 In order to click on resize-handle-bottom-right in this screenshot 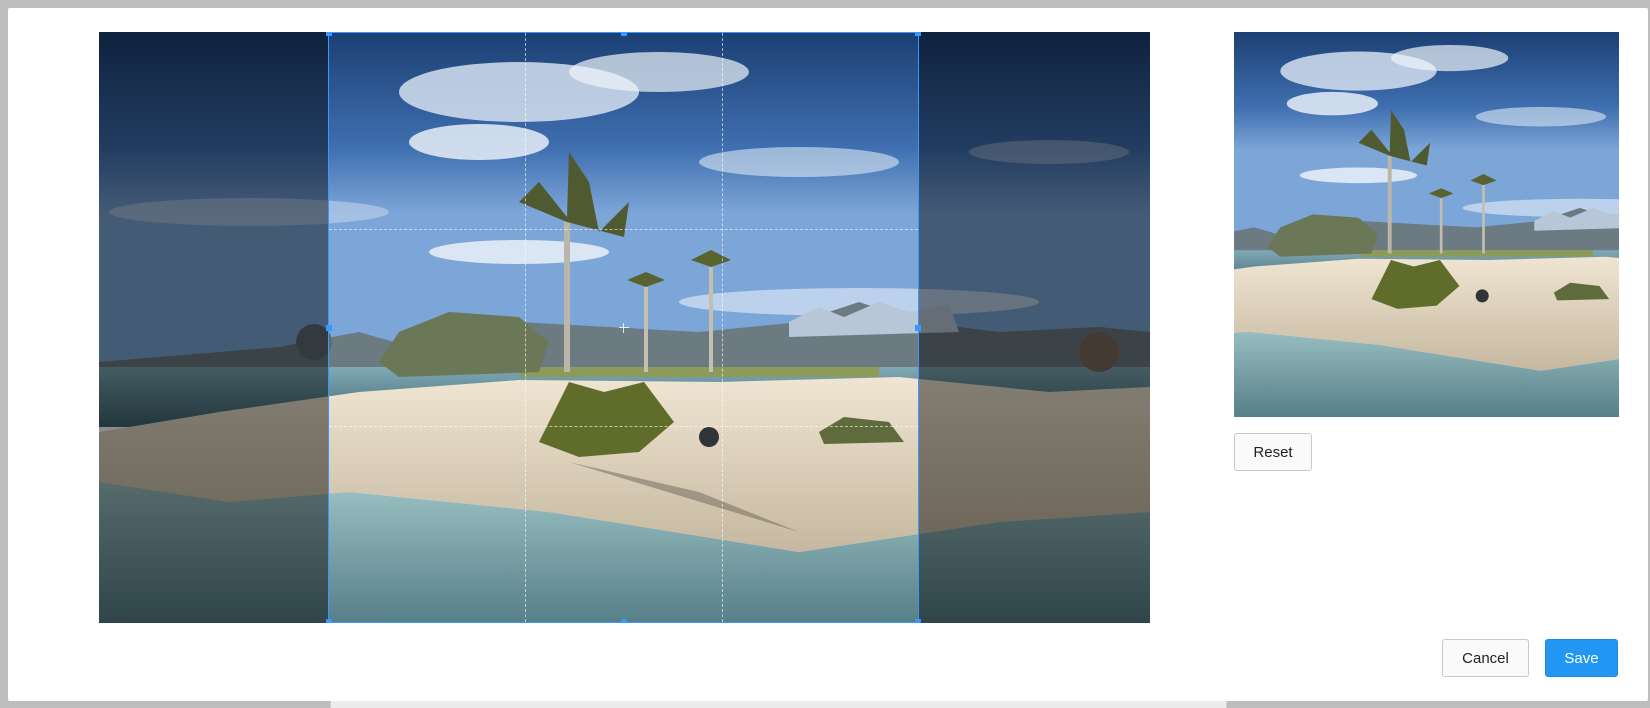, I will do `click(918, 621)`.